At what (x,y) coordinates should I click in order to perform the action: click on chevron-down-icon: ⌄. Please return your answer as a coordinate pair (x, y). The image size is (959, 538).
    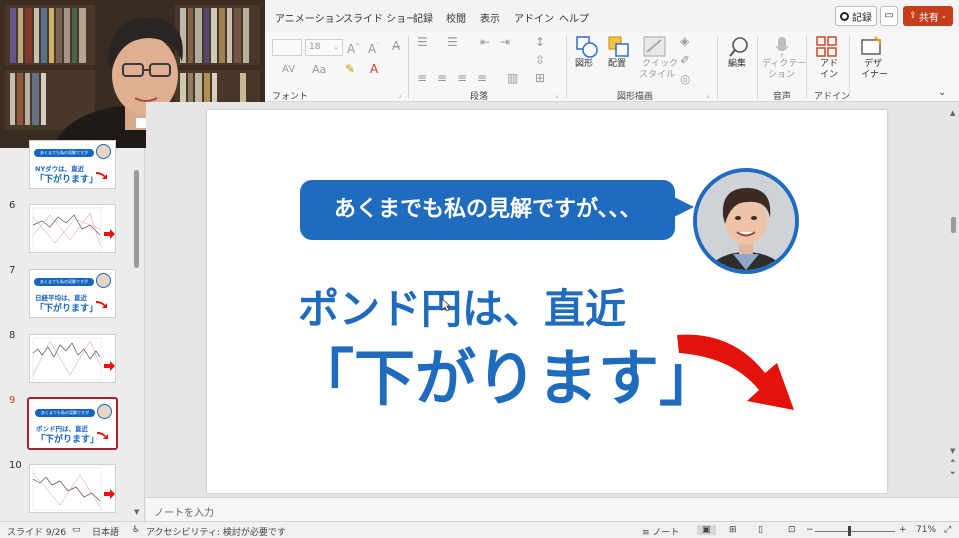
    Looking at the image, I should click on (943, 16).